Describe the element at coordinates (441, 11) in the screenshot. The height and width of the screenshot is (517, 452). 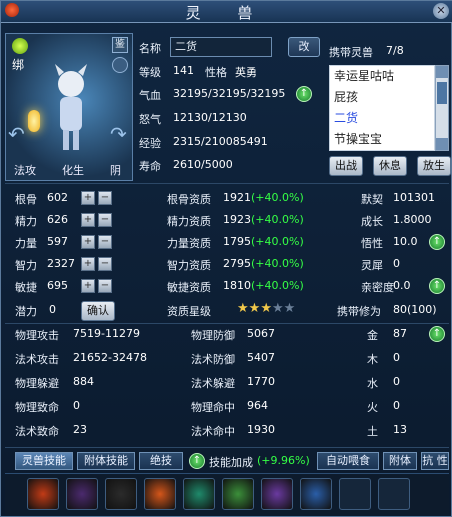
I see `close-icon: ✕` at that location.